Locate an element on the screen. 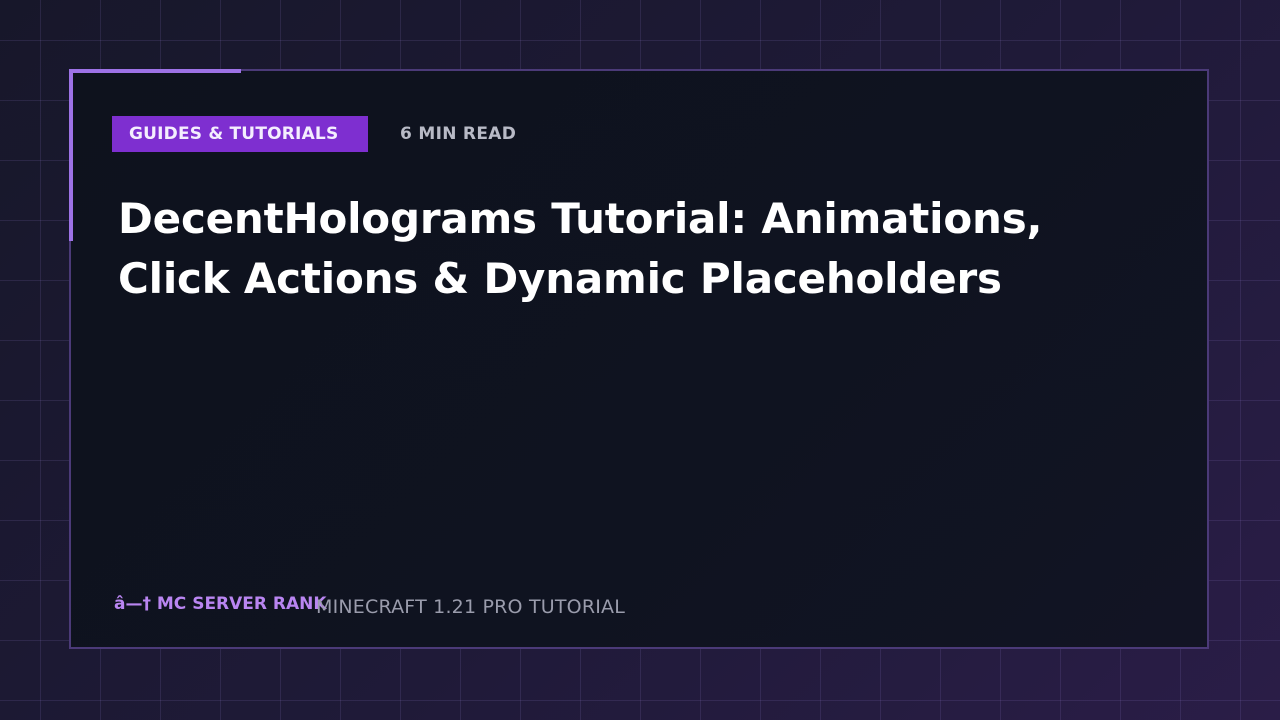  corner-accent-left is located at coordinates (71, 155).